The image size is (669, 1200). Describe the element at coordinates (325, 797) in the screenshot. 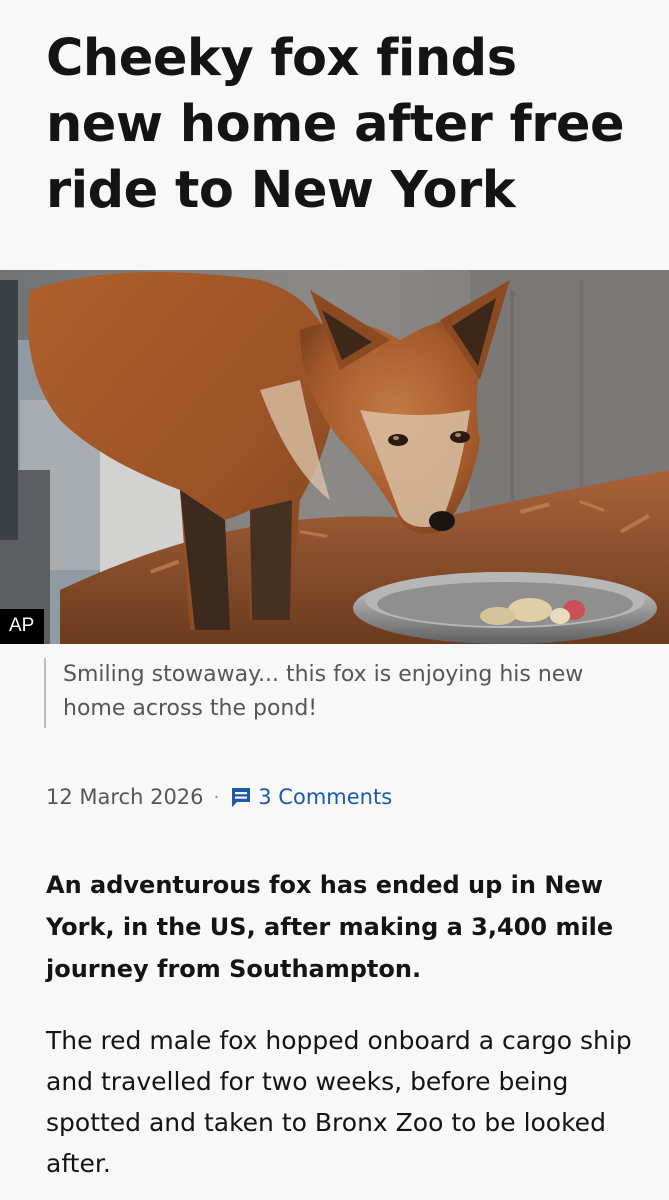

I see `comments-label: 3 Comments` at that location.